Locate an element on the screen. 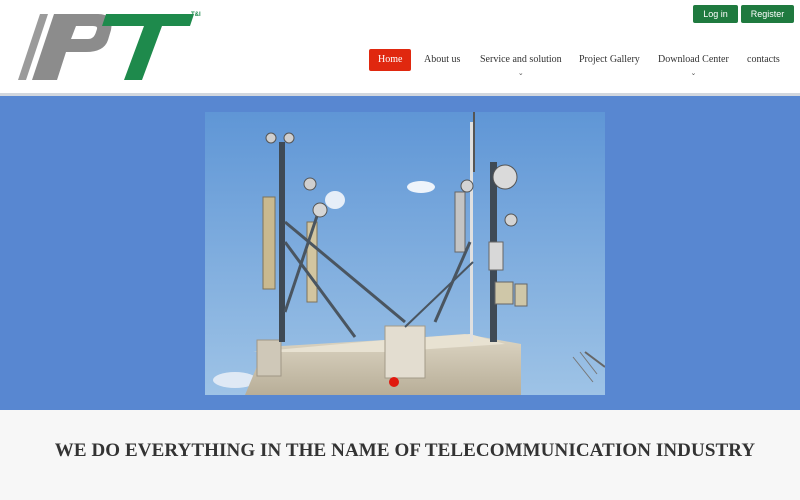  nav-about-us: About us is located at coordinates (442, 60).